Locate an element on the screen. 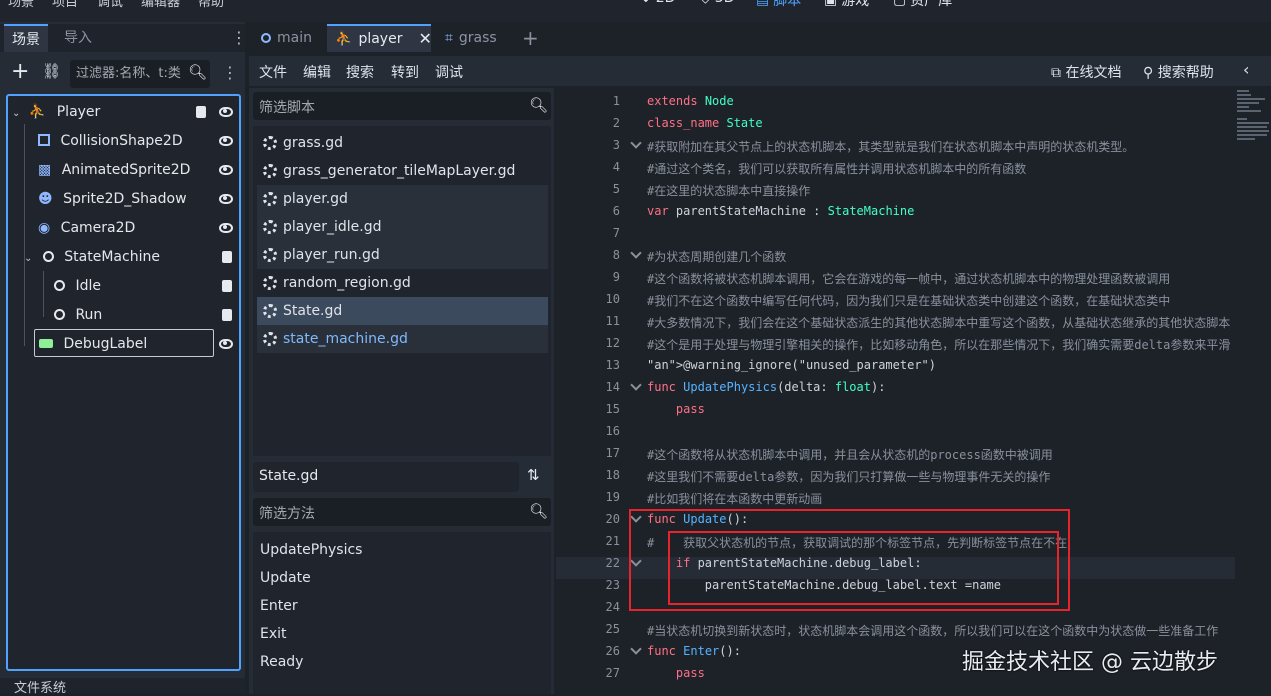 This screenshot has width=1271, height=696. method-item: UpdatePhysics is located at coordinates (311, 550).